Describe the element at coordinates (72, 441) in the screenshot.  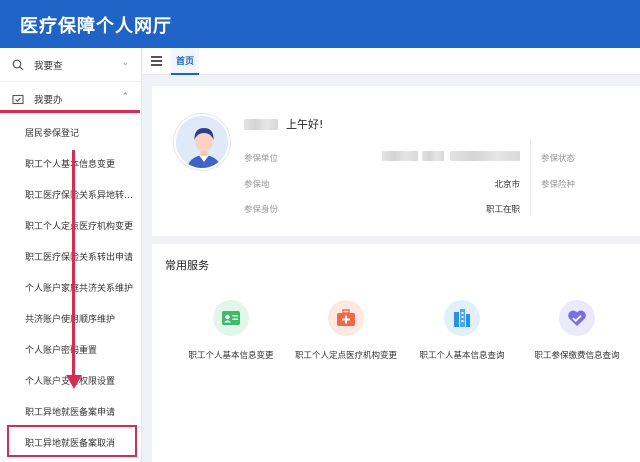
I see `annotation-highlight-box` at that location.